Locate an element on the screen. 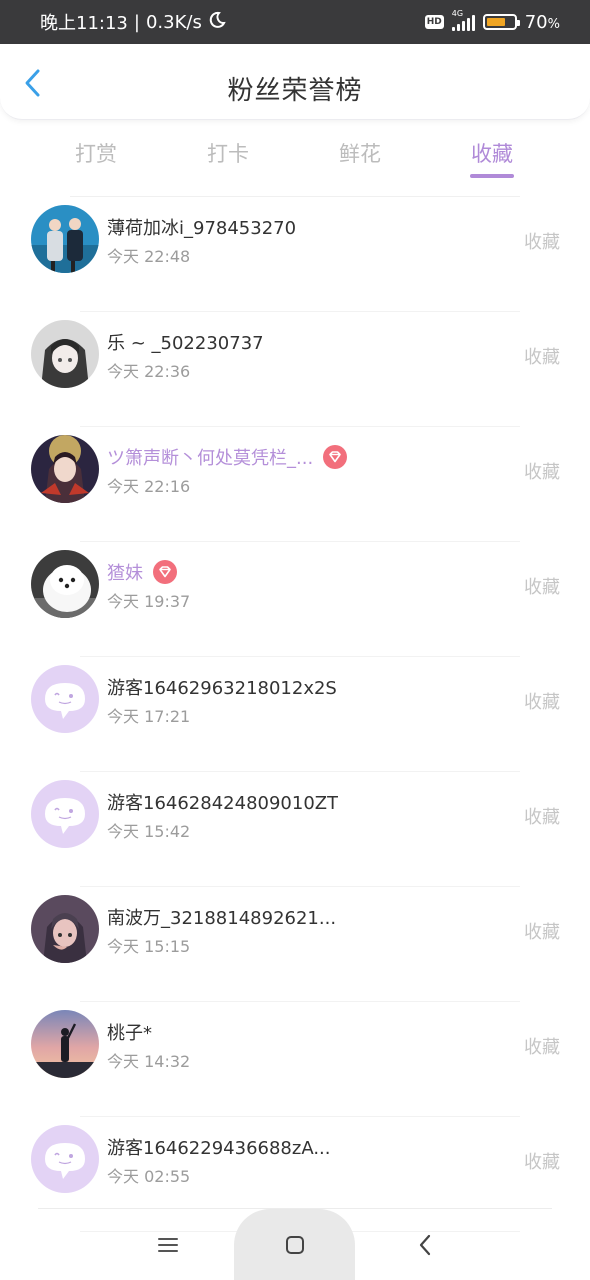 This screenshot has height=1280, width=590. signal-icon: 4G is located at coordinates (463, 20).